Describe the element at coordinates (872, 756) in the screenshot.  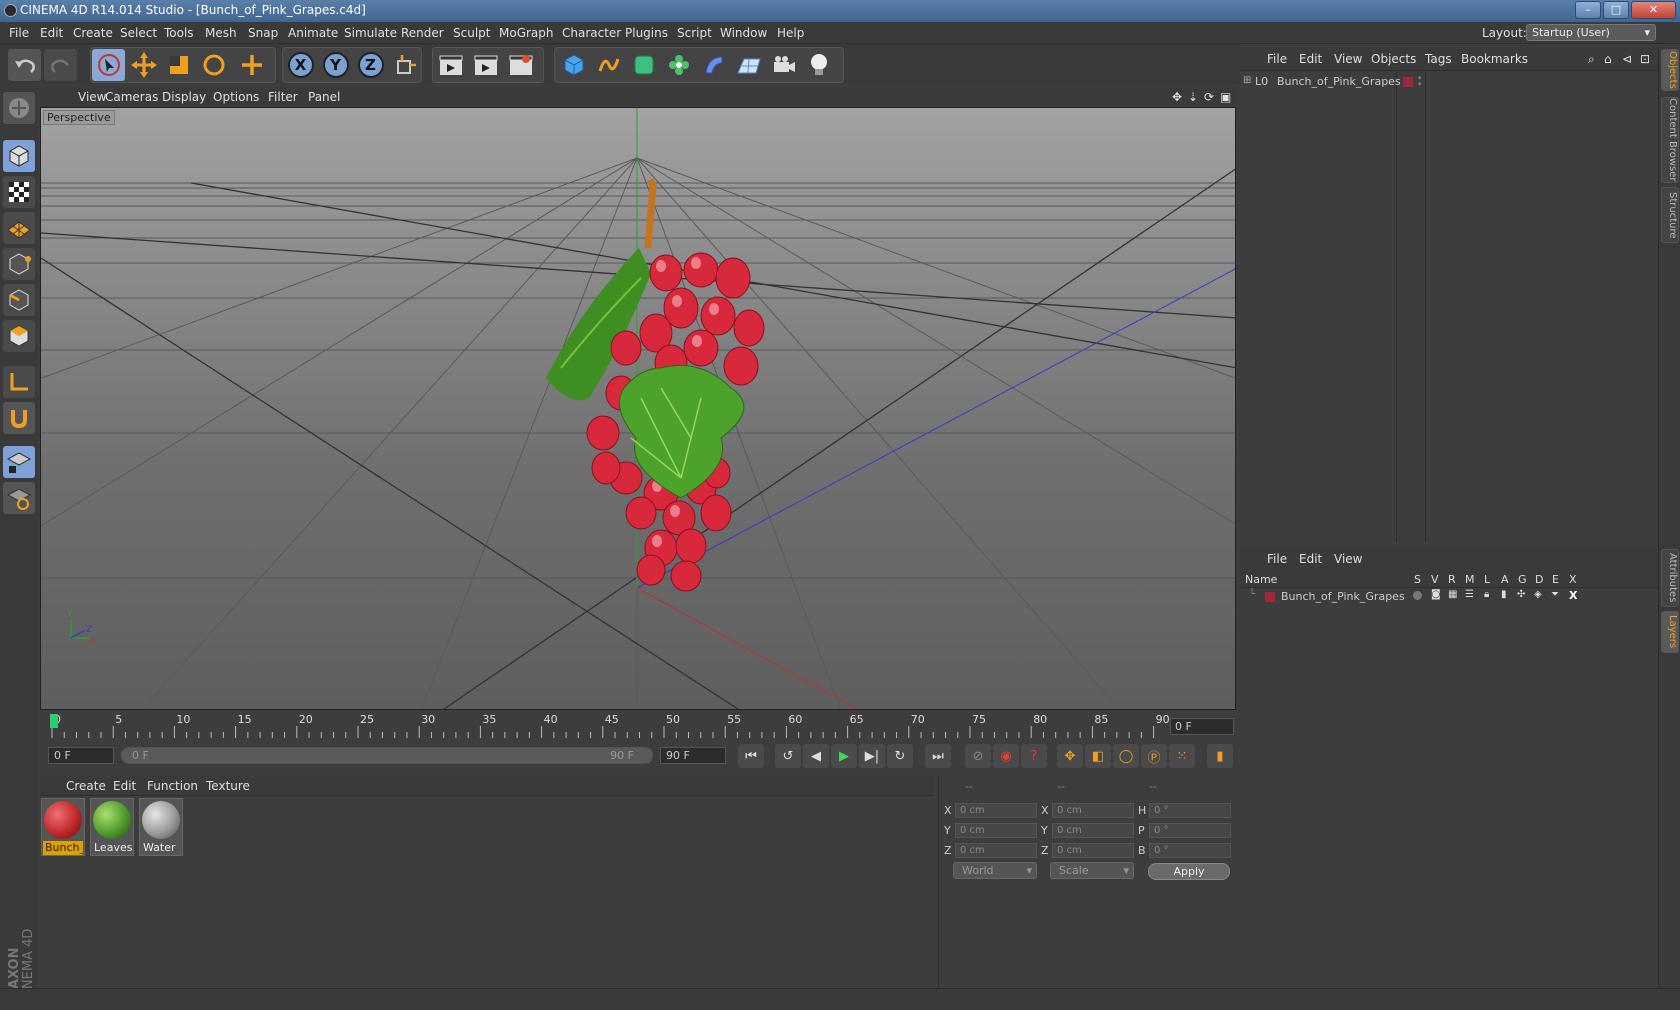
I see `next-frame-button: ▶|` at that location.